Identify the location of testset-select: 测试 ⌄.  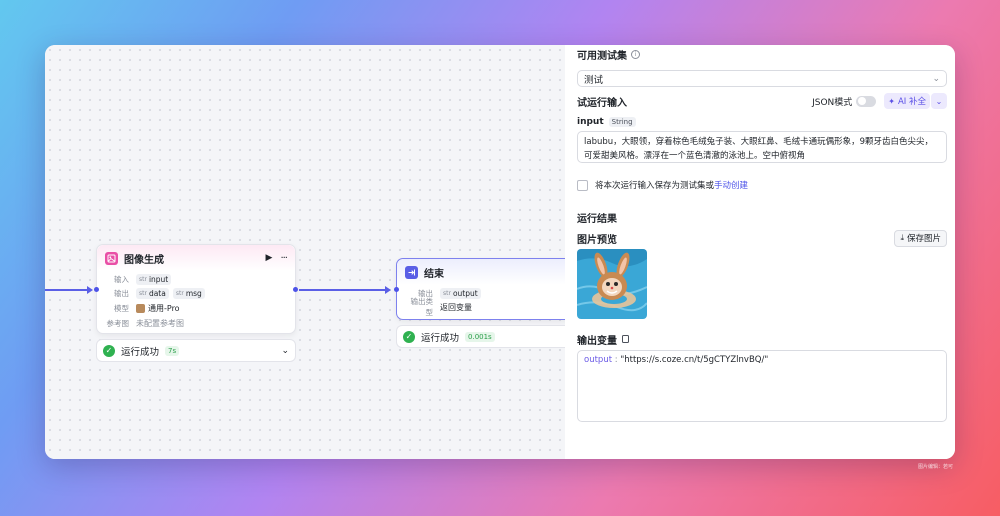
(762, 78).